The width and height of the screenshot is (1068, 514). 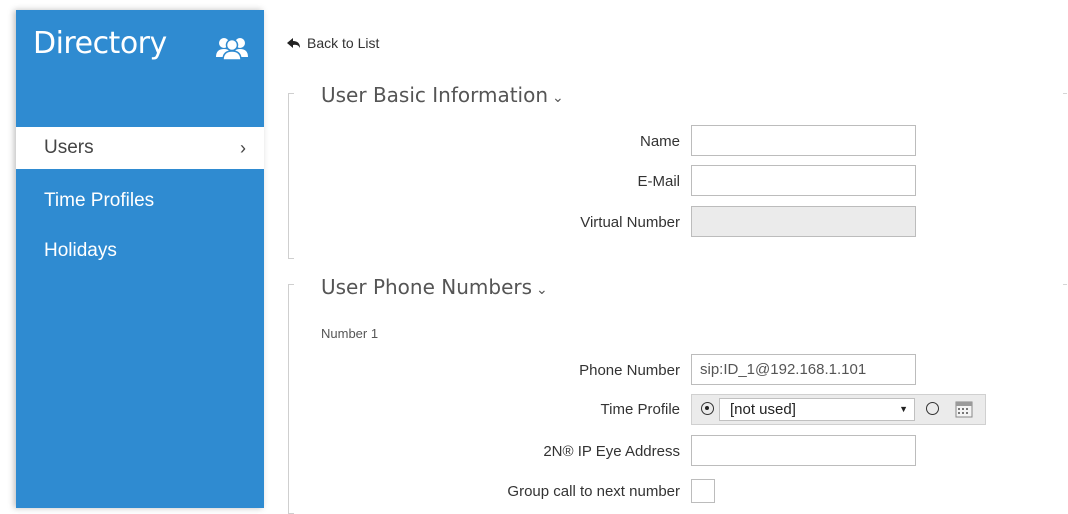 I want to click on time-profile-label: Time Profile, so click(x=640, y=409).